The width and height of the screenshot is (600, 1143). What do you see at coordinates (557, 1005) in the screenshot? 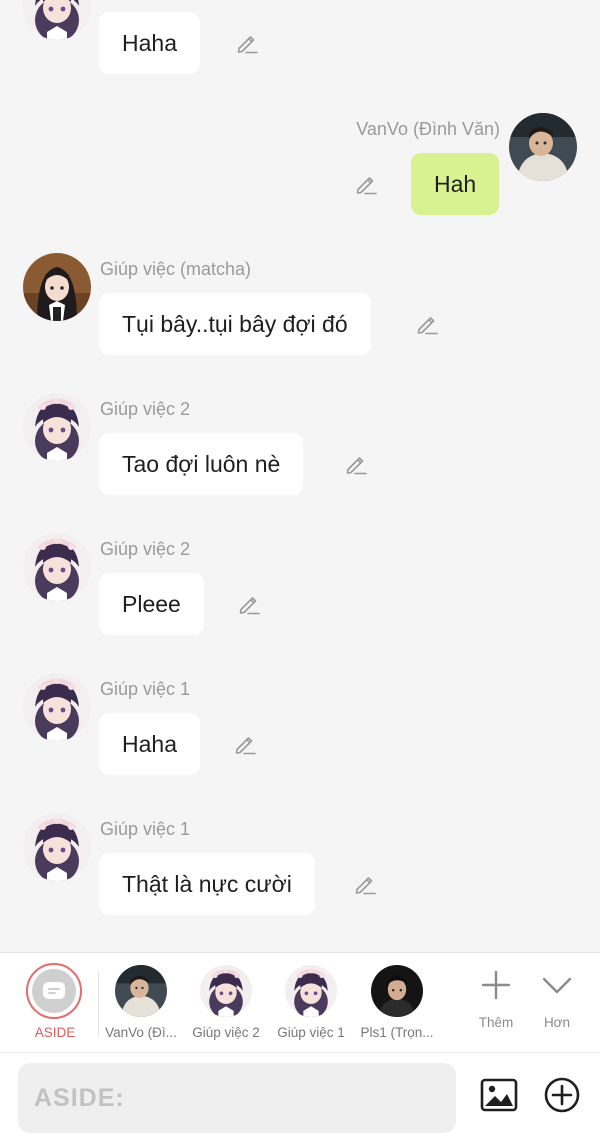
I see `collapse-button: Hơn` at bounding box center [557, 1005].